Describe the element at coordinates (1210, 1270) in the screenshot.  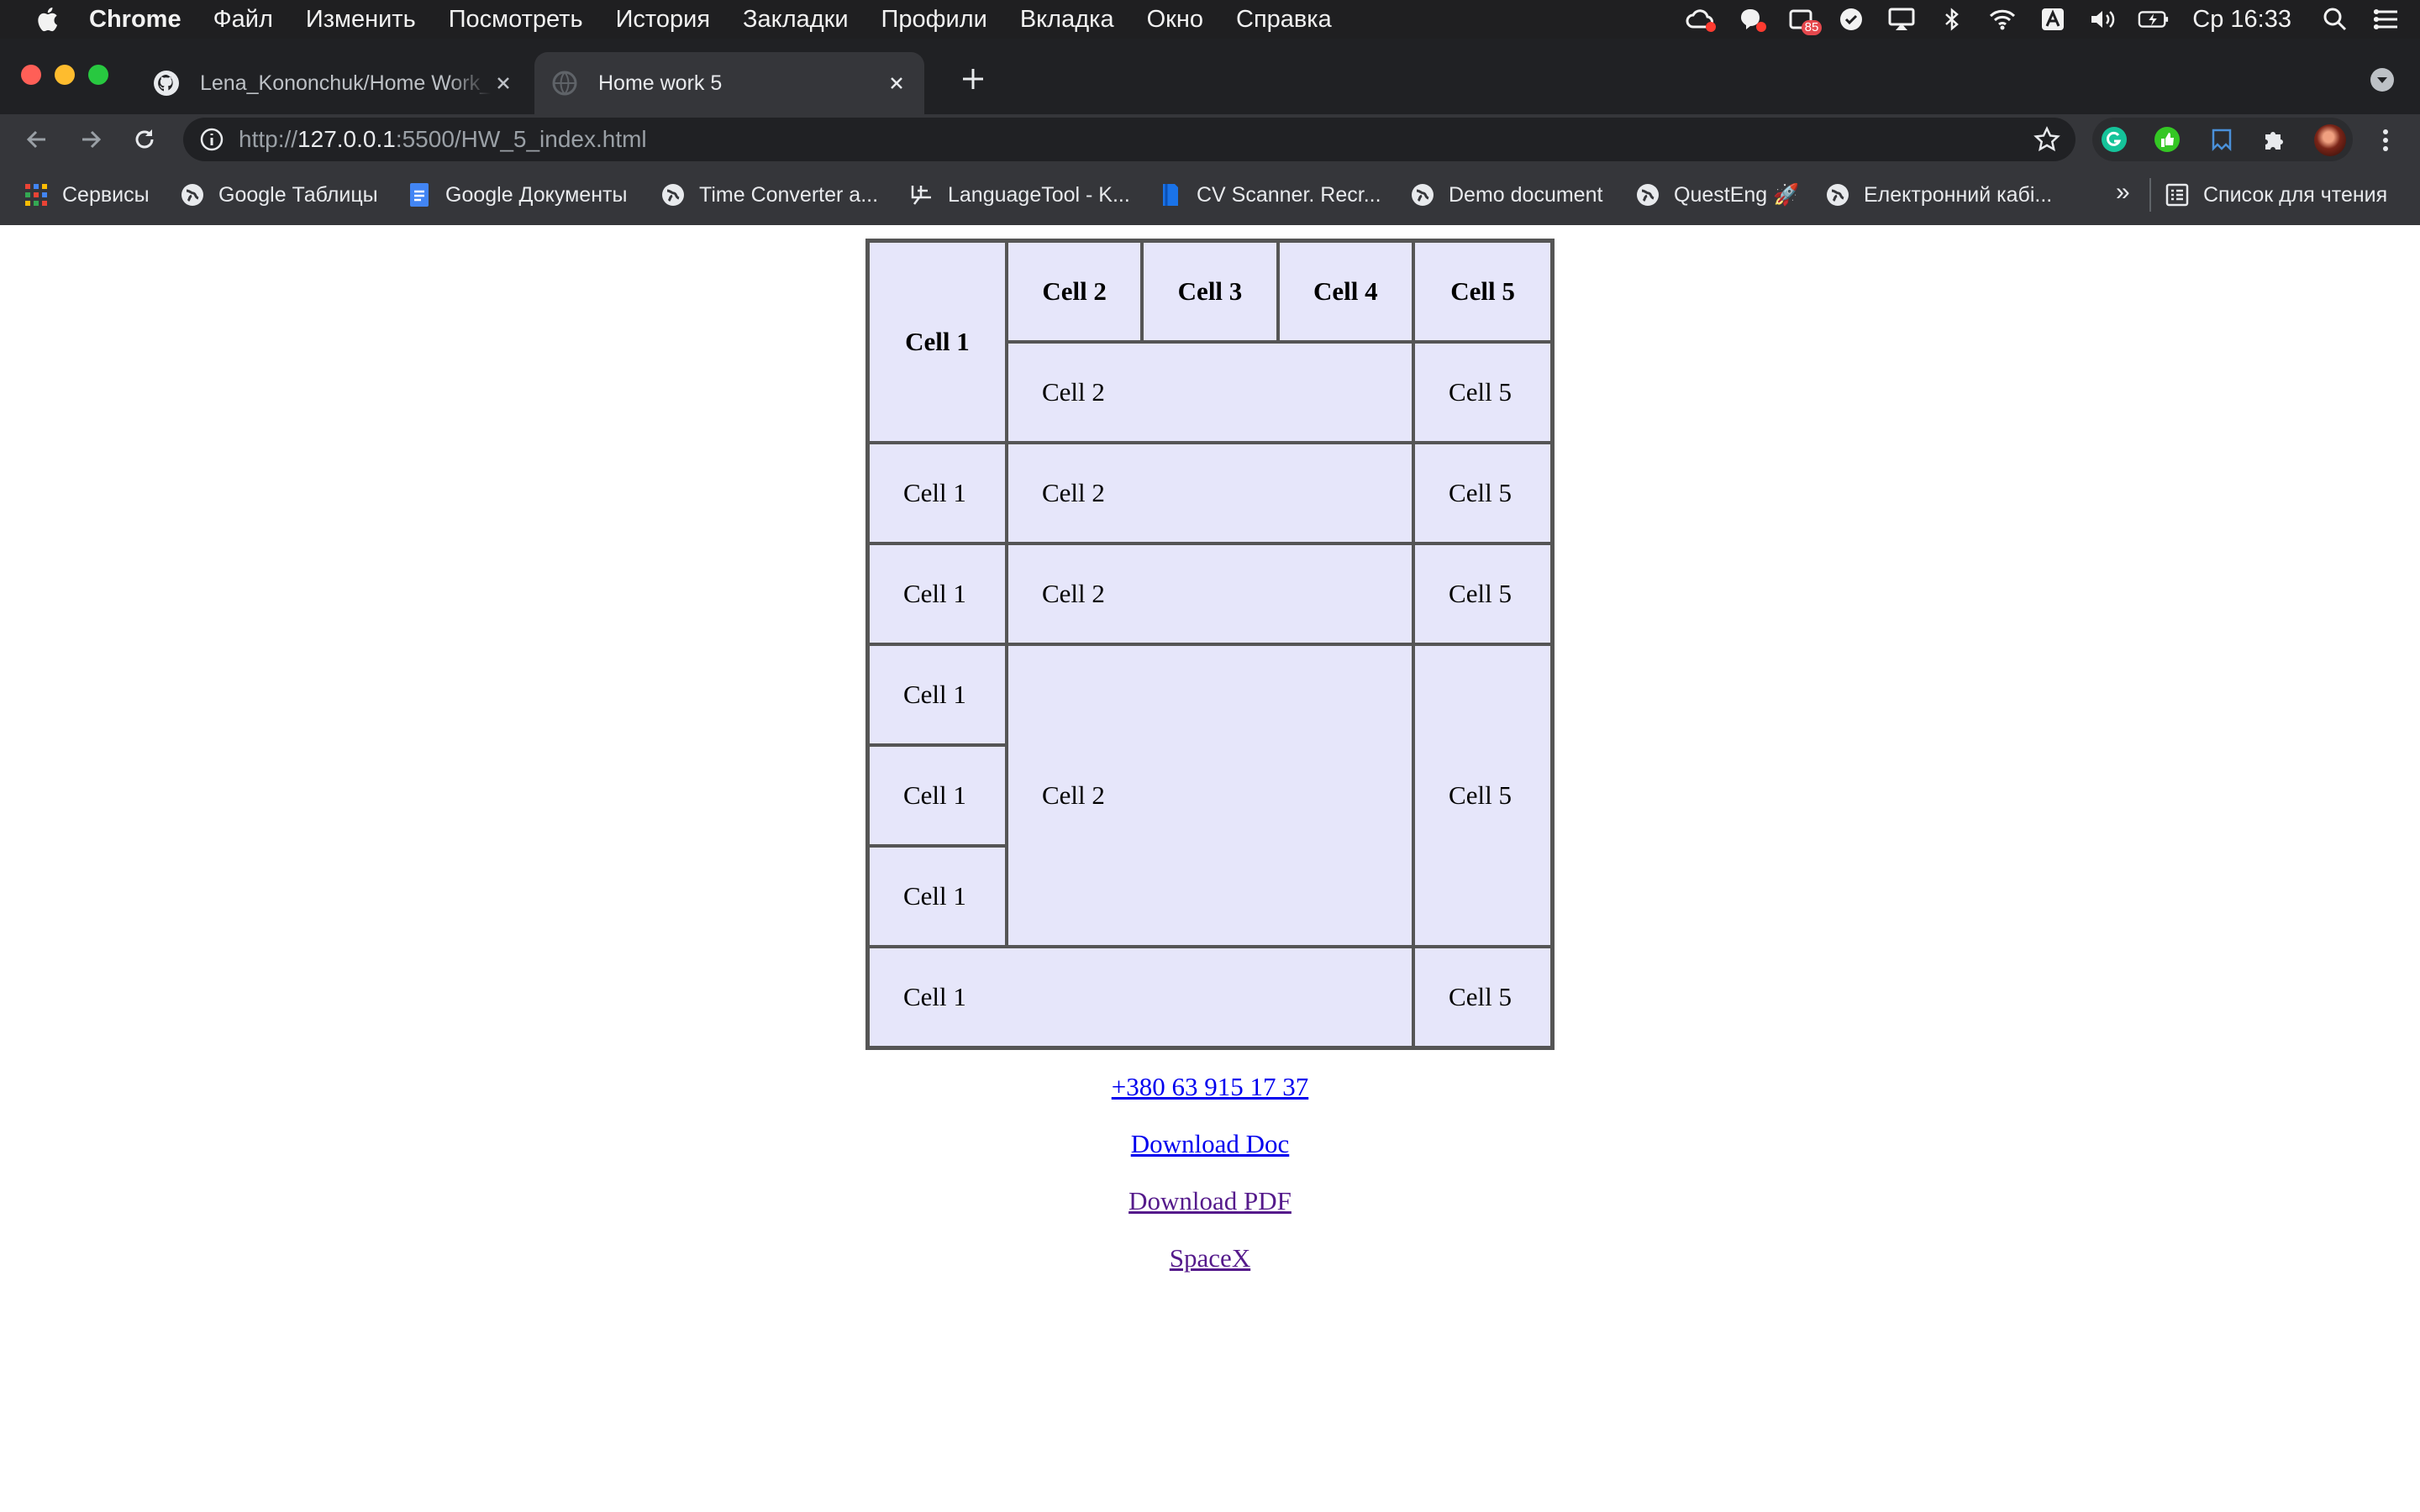
I see `spacex-link: SpaceX` at that location.